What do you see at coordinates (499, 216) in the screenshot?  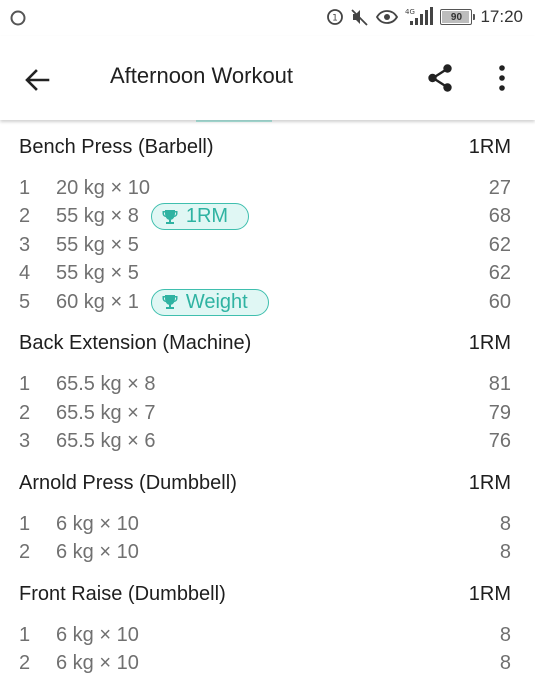 I see `set-1rm-value: 68` at bounding box center [499, 216].